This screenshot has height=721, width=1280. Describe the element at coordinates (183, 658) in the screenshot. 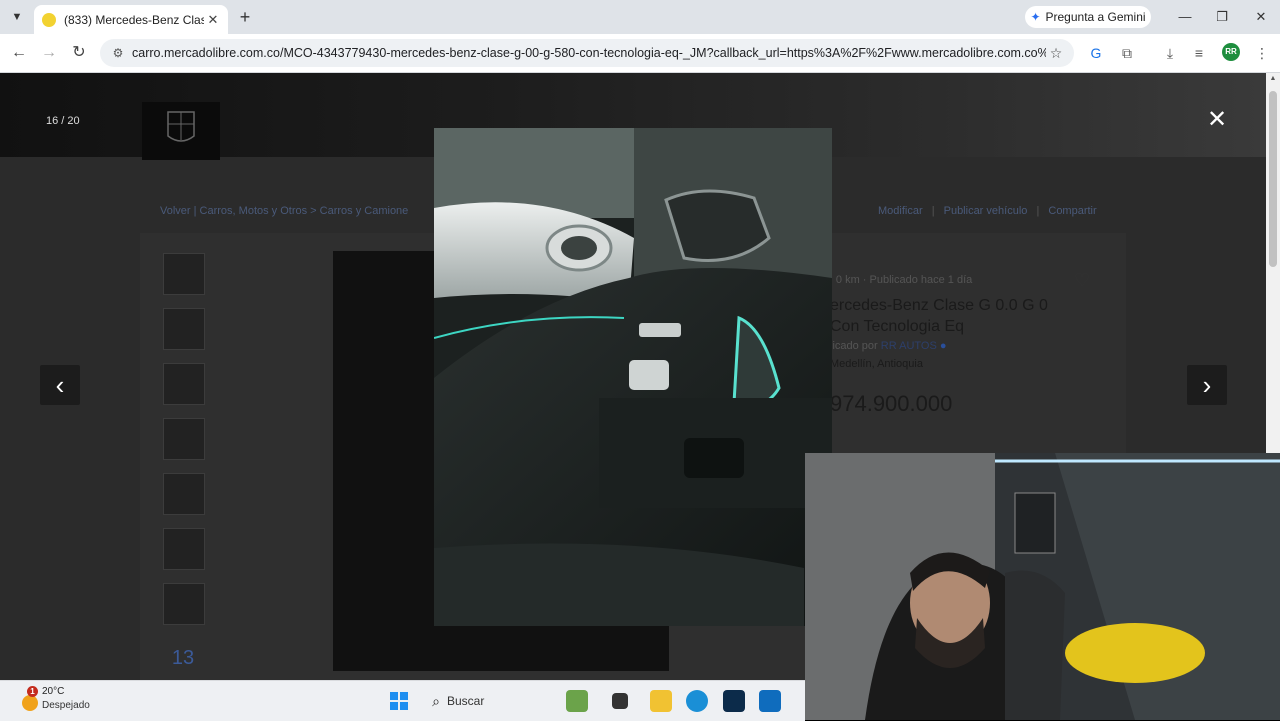

I see `more-photos-count: 13` at that location.